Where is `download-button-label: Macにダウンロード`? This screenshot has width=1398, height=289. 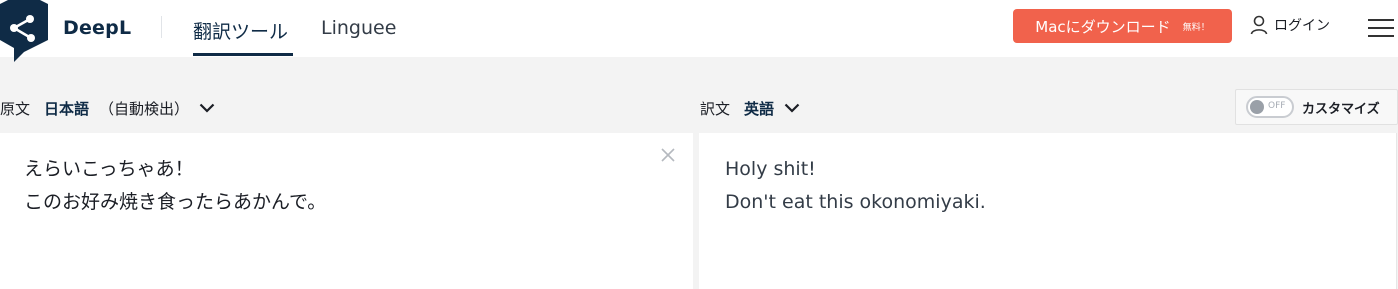
download-button-label: Macにダウンロード is located at coordinates (1103, 26).